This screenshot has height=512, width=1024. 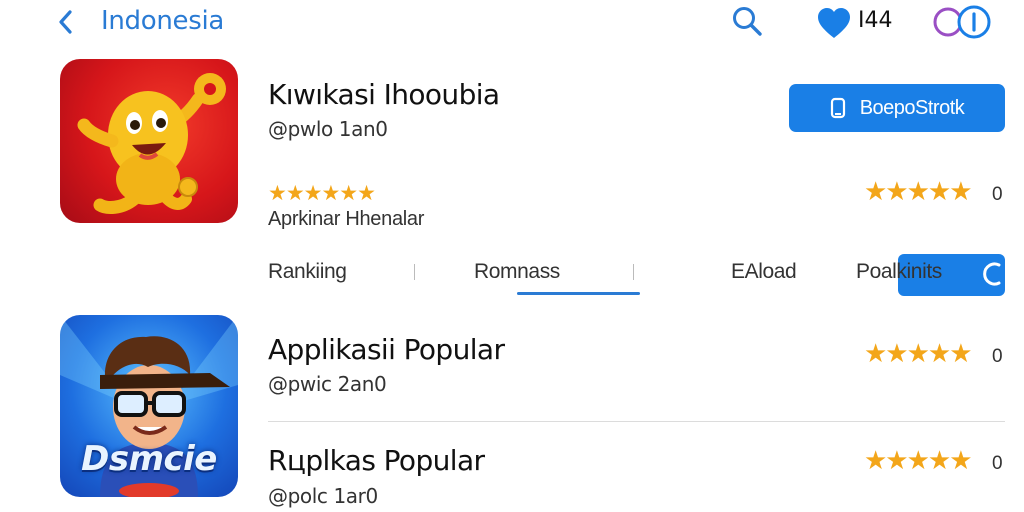 What do you see at coordinates (346, 219) in the screenshot?
I see `featured-app-category: Aprkinar Hhenalar` at bounding box center [346, 219].